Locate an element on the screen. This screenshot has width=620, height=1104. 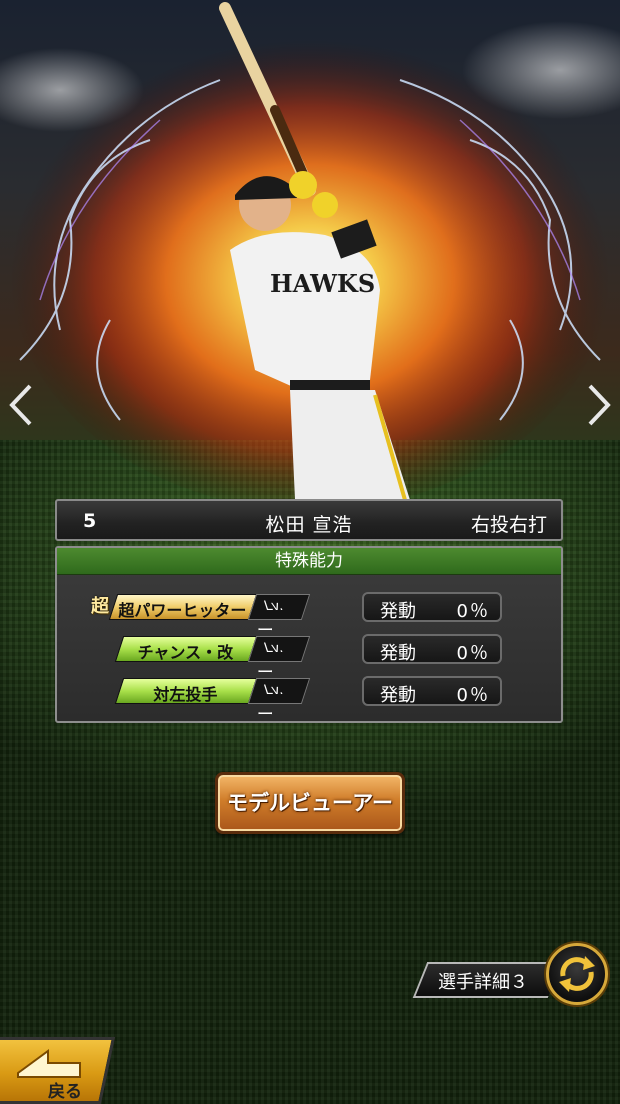
skill-name: 超パワーヒッター is located at coordinates (182, 610).